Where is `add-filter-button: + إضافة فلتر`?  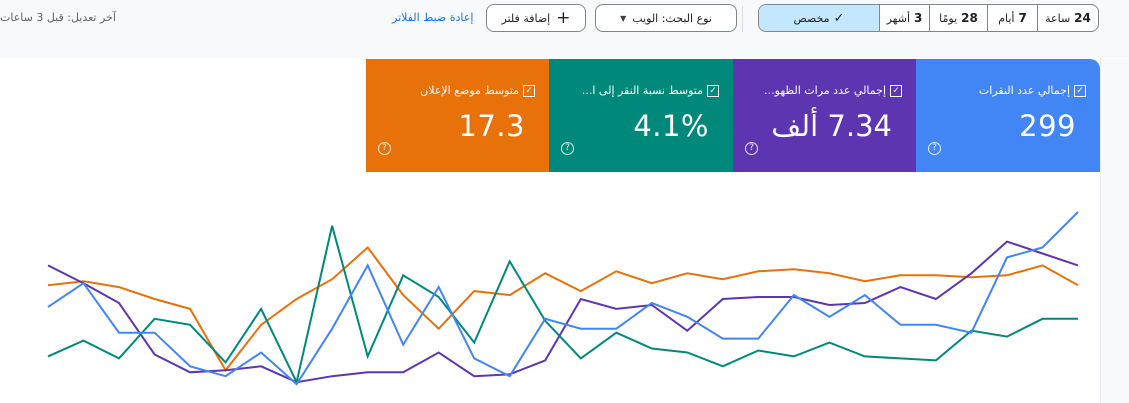
add-filter-button: + إضافة فلتر is located at coordinates (536, 18).